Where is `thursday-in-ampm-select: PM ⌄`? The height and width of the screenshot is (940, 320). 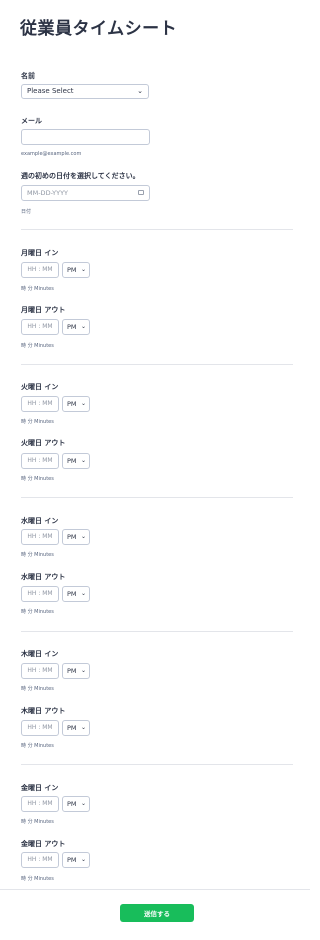
thursday-in-ampm-select: PM ⌄ is located at coordinates (76, 671).